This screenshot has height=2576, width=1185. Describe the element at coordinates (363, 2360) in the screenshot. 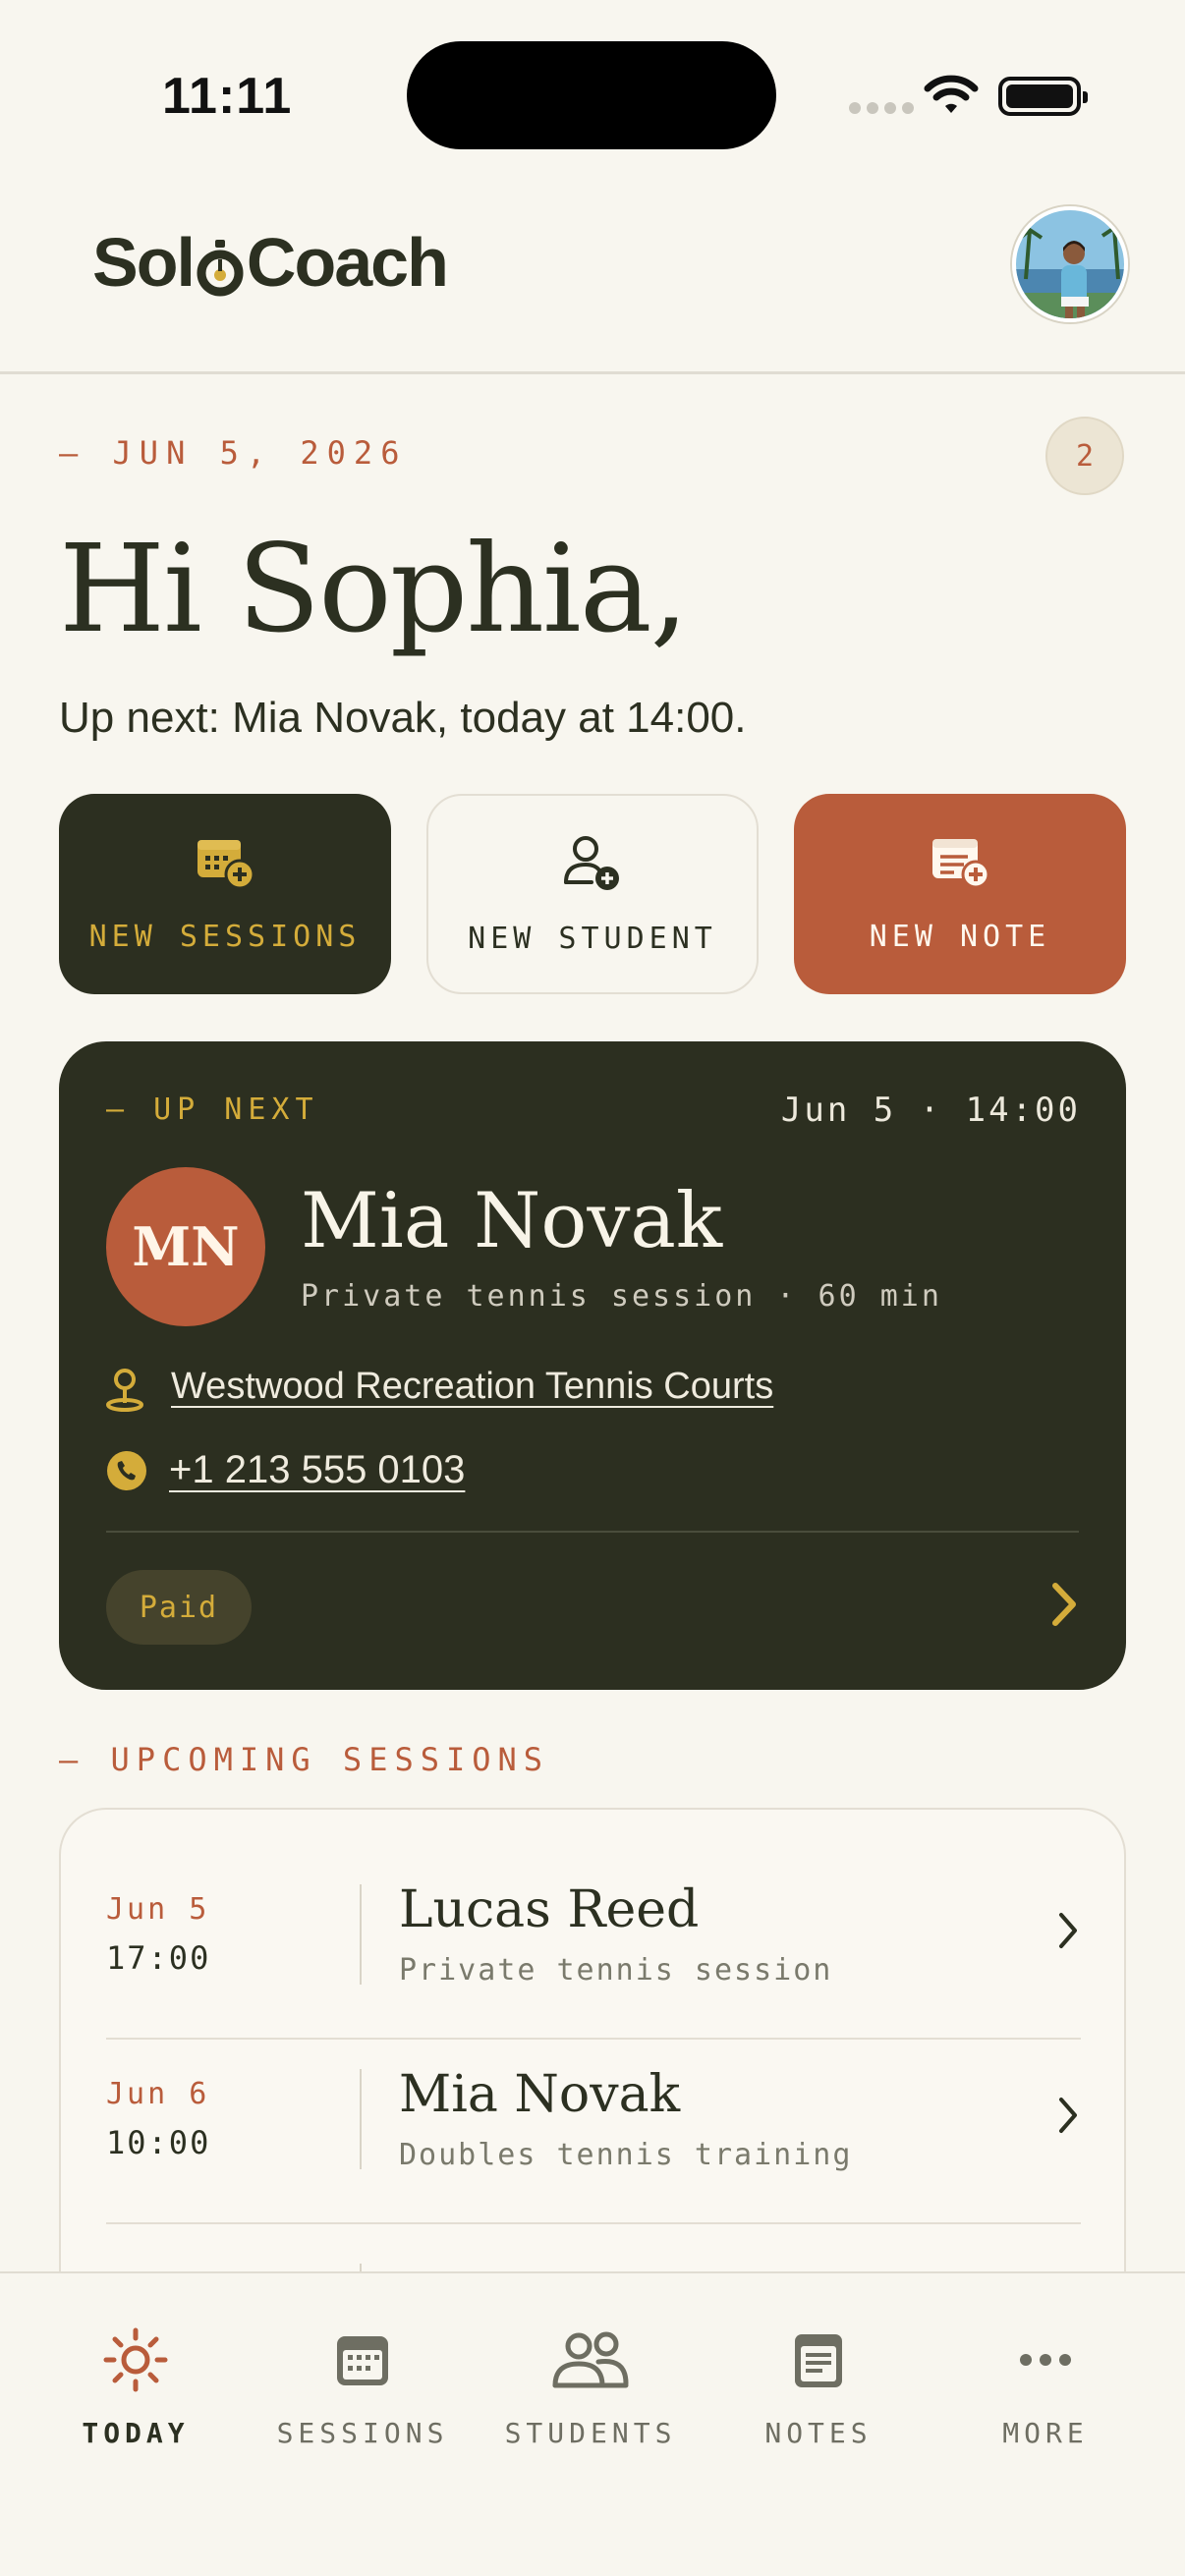

I see `calendar-icon` at that location.